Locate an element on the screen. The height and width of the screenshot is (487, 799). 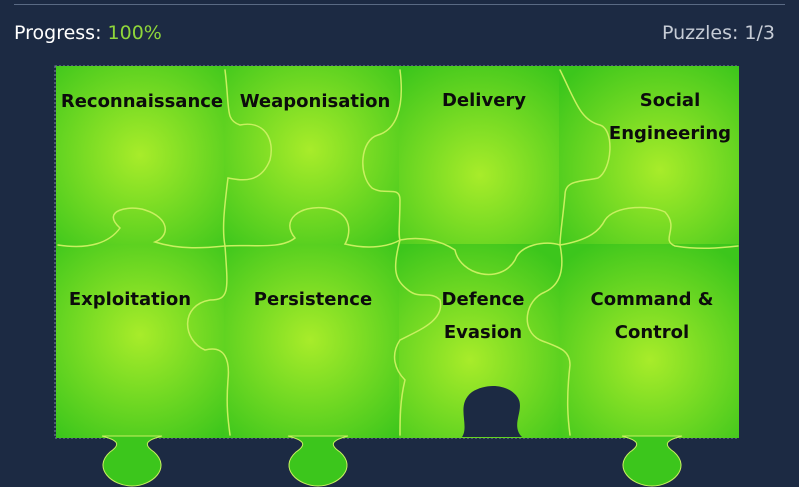
puzzle-piece-persistence is located at coordinates (312, 341).